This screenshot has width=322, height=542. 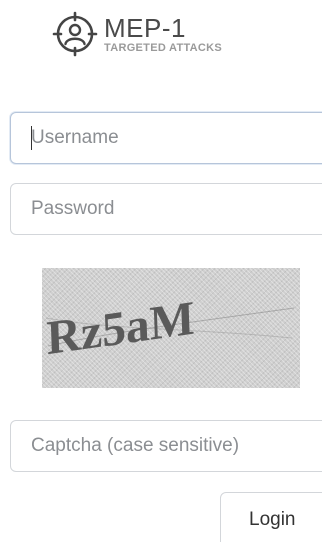 What do you see at coordinates (75, 34) in the screenshot?
I see `user-target-icon` at bounding box center [75, 34].